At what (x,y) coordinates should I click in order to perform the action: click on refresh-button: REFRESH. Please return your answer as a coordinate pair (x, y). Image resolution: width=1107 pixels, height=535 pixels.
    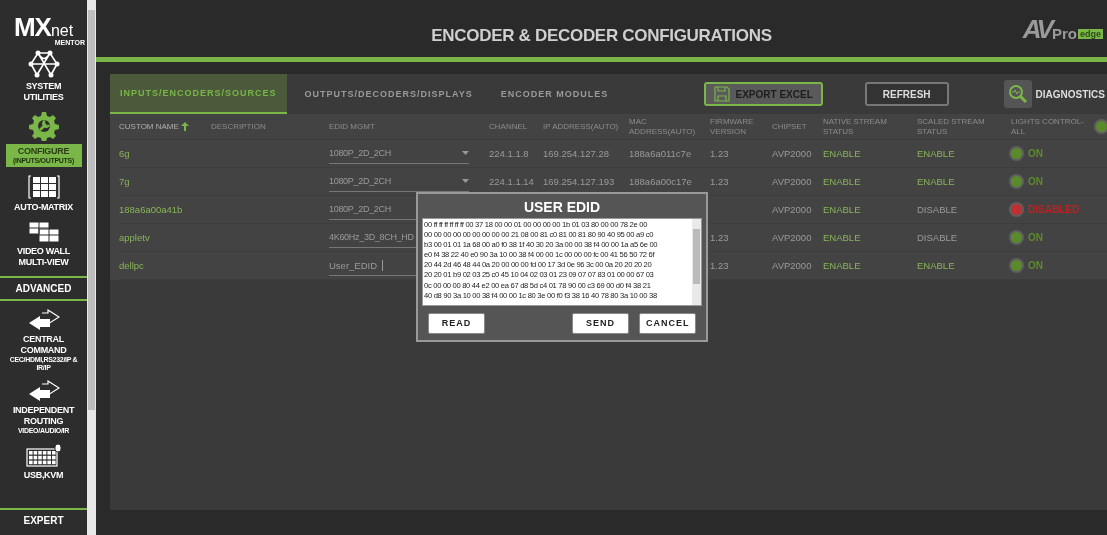
    Looking at the image, I should click on (906, 94).